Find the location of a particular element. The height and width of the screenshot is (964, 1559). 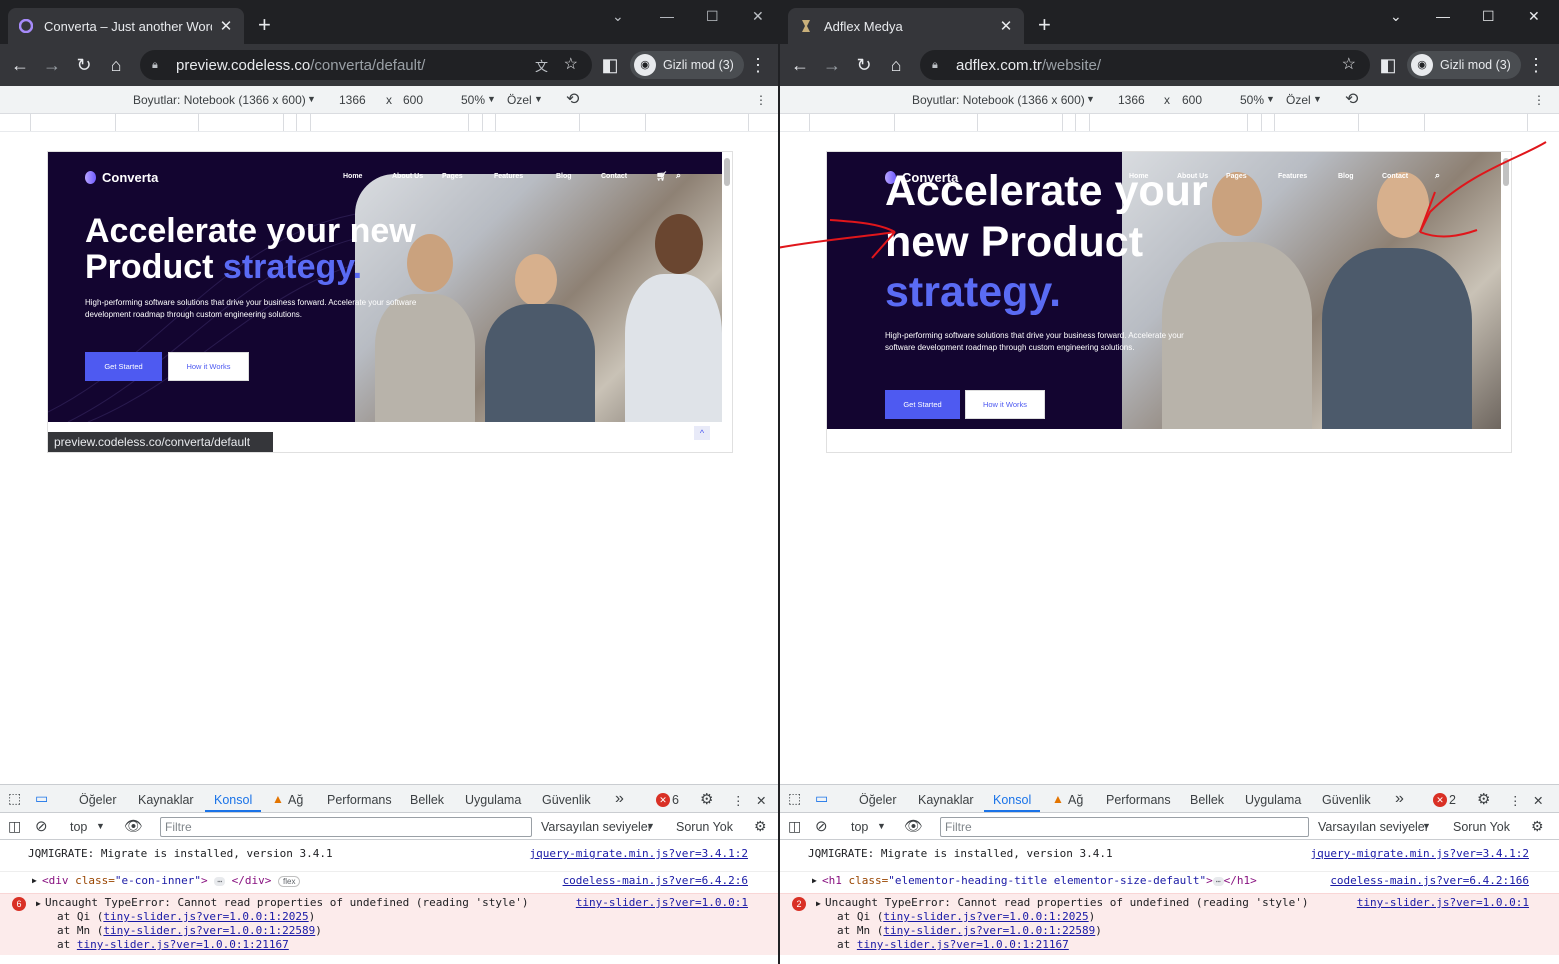

error-count: 2 is located at coordinates (1452, 800).